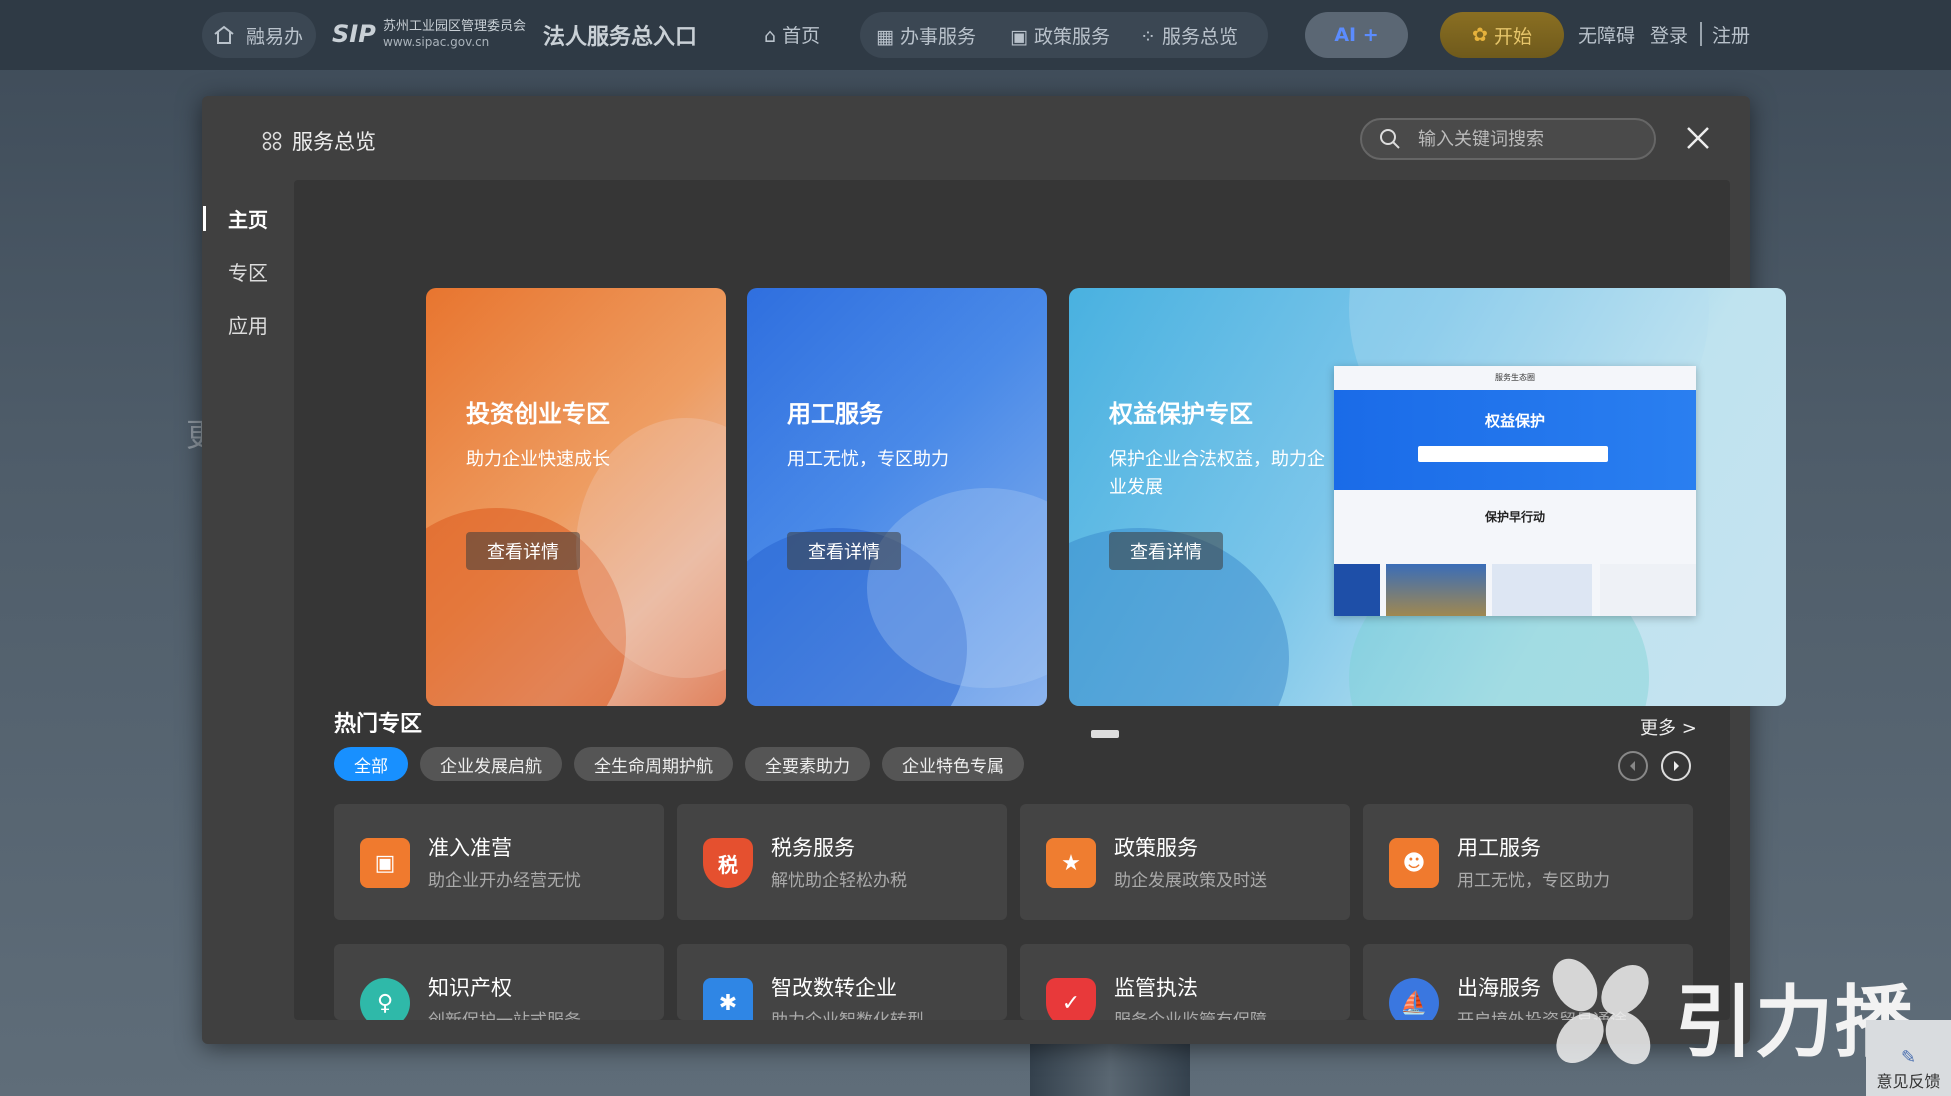 The height and width of the screenshot is (1096, 1951). What do you see at coordinates (1669, 34) in the screenshot?
I see `login-link: 登录` at bounding box center [1669, 34].